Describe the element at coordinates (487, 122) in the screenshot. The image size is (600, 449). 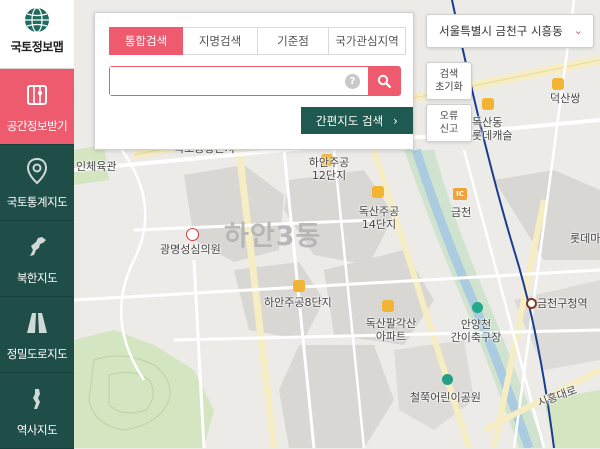
I see `label-line: 독산동` at that location.